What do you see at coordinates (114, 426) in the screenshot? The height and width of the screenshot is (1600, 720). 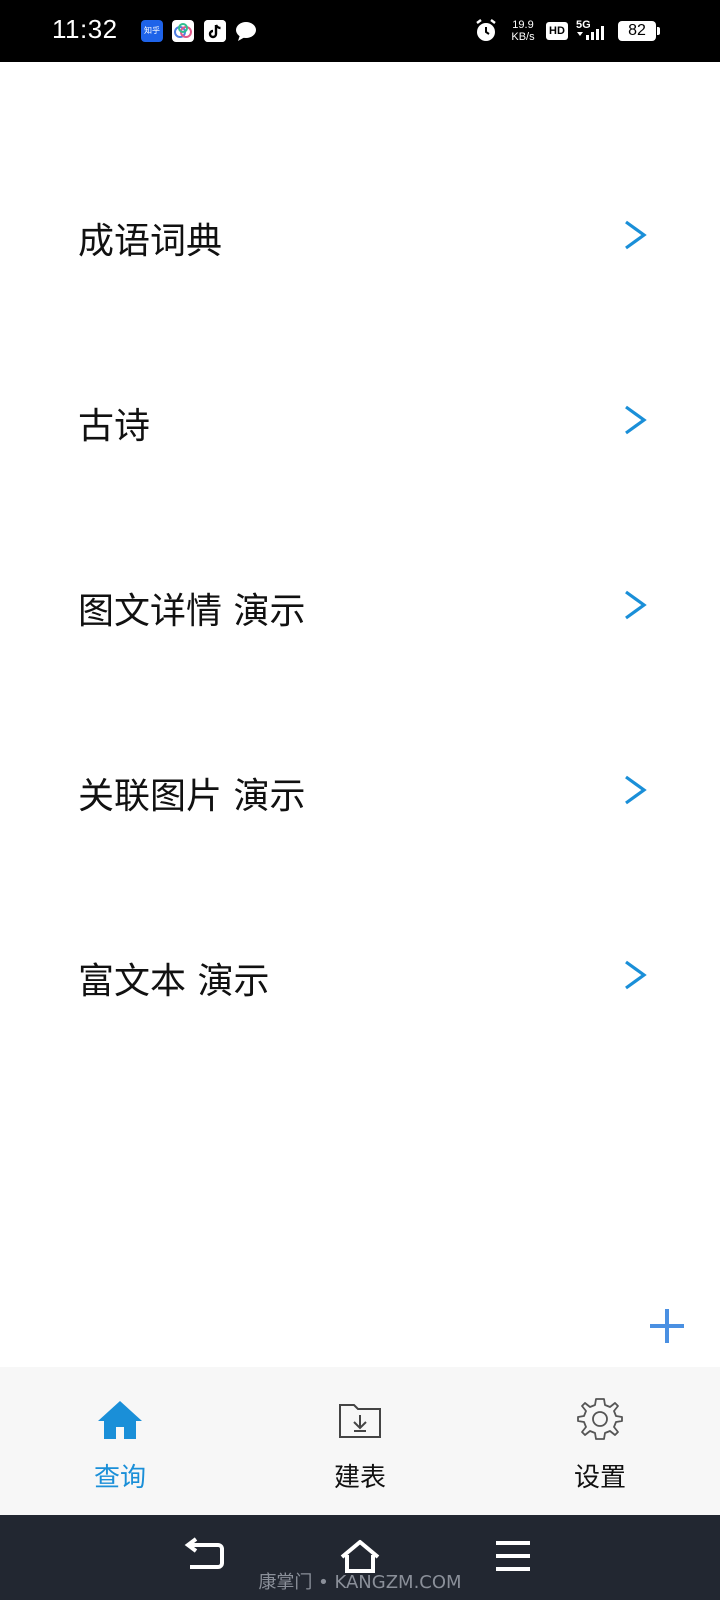 I see `menu-item-label: 古诗` at bounding box center [114, 426].